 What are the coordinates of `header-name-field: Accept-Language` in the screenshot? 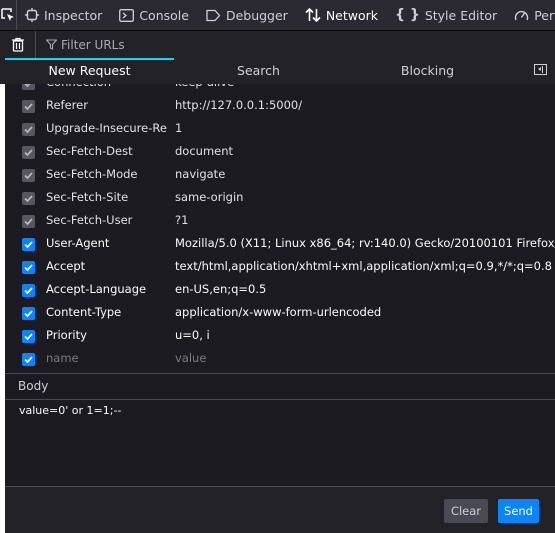 It's located at (107, 289).